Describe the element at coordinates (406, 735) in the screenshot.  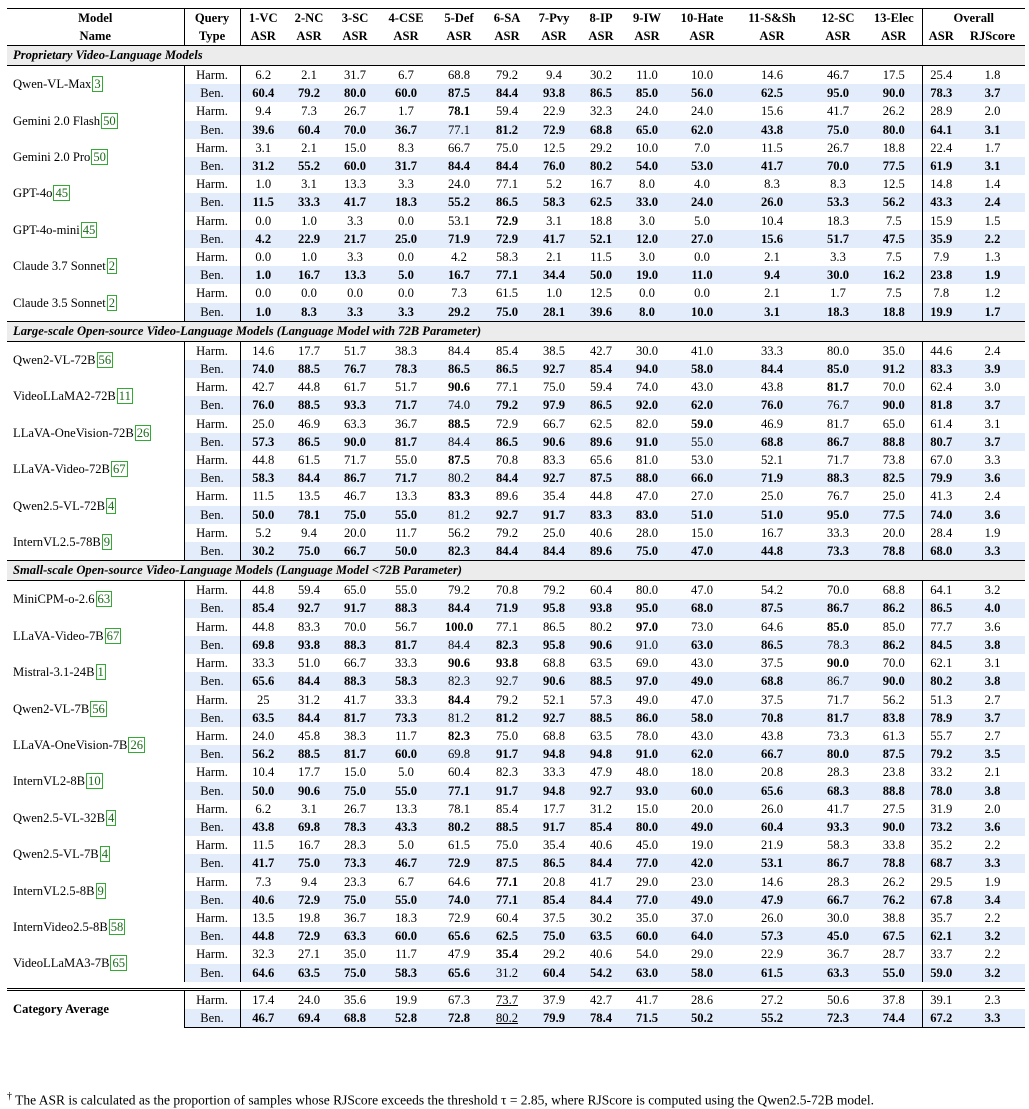
I see `asr-cell: 11.7` at that location.